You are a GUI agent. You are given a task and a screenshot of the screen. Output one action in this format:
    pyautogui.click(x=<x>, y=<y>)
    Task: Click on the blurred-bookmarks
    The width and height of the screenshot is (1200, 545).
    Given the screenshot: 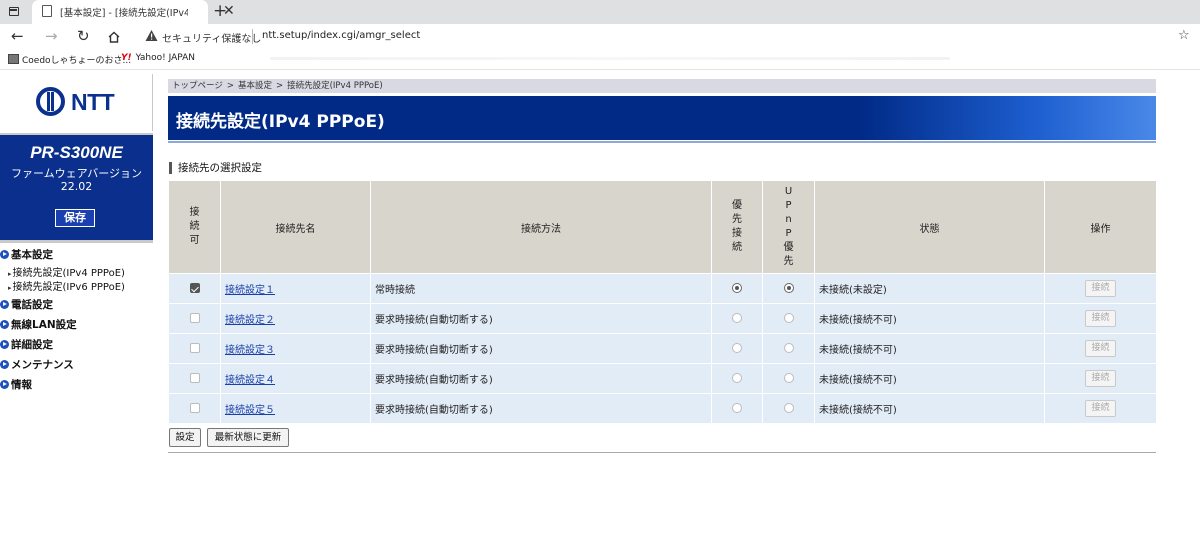 What is the action you would take?
    pyautogui.click(x=610, y=58)
    